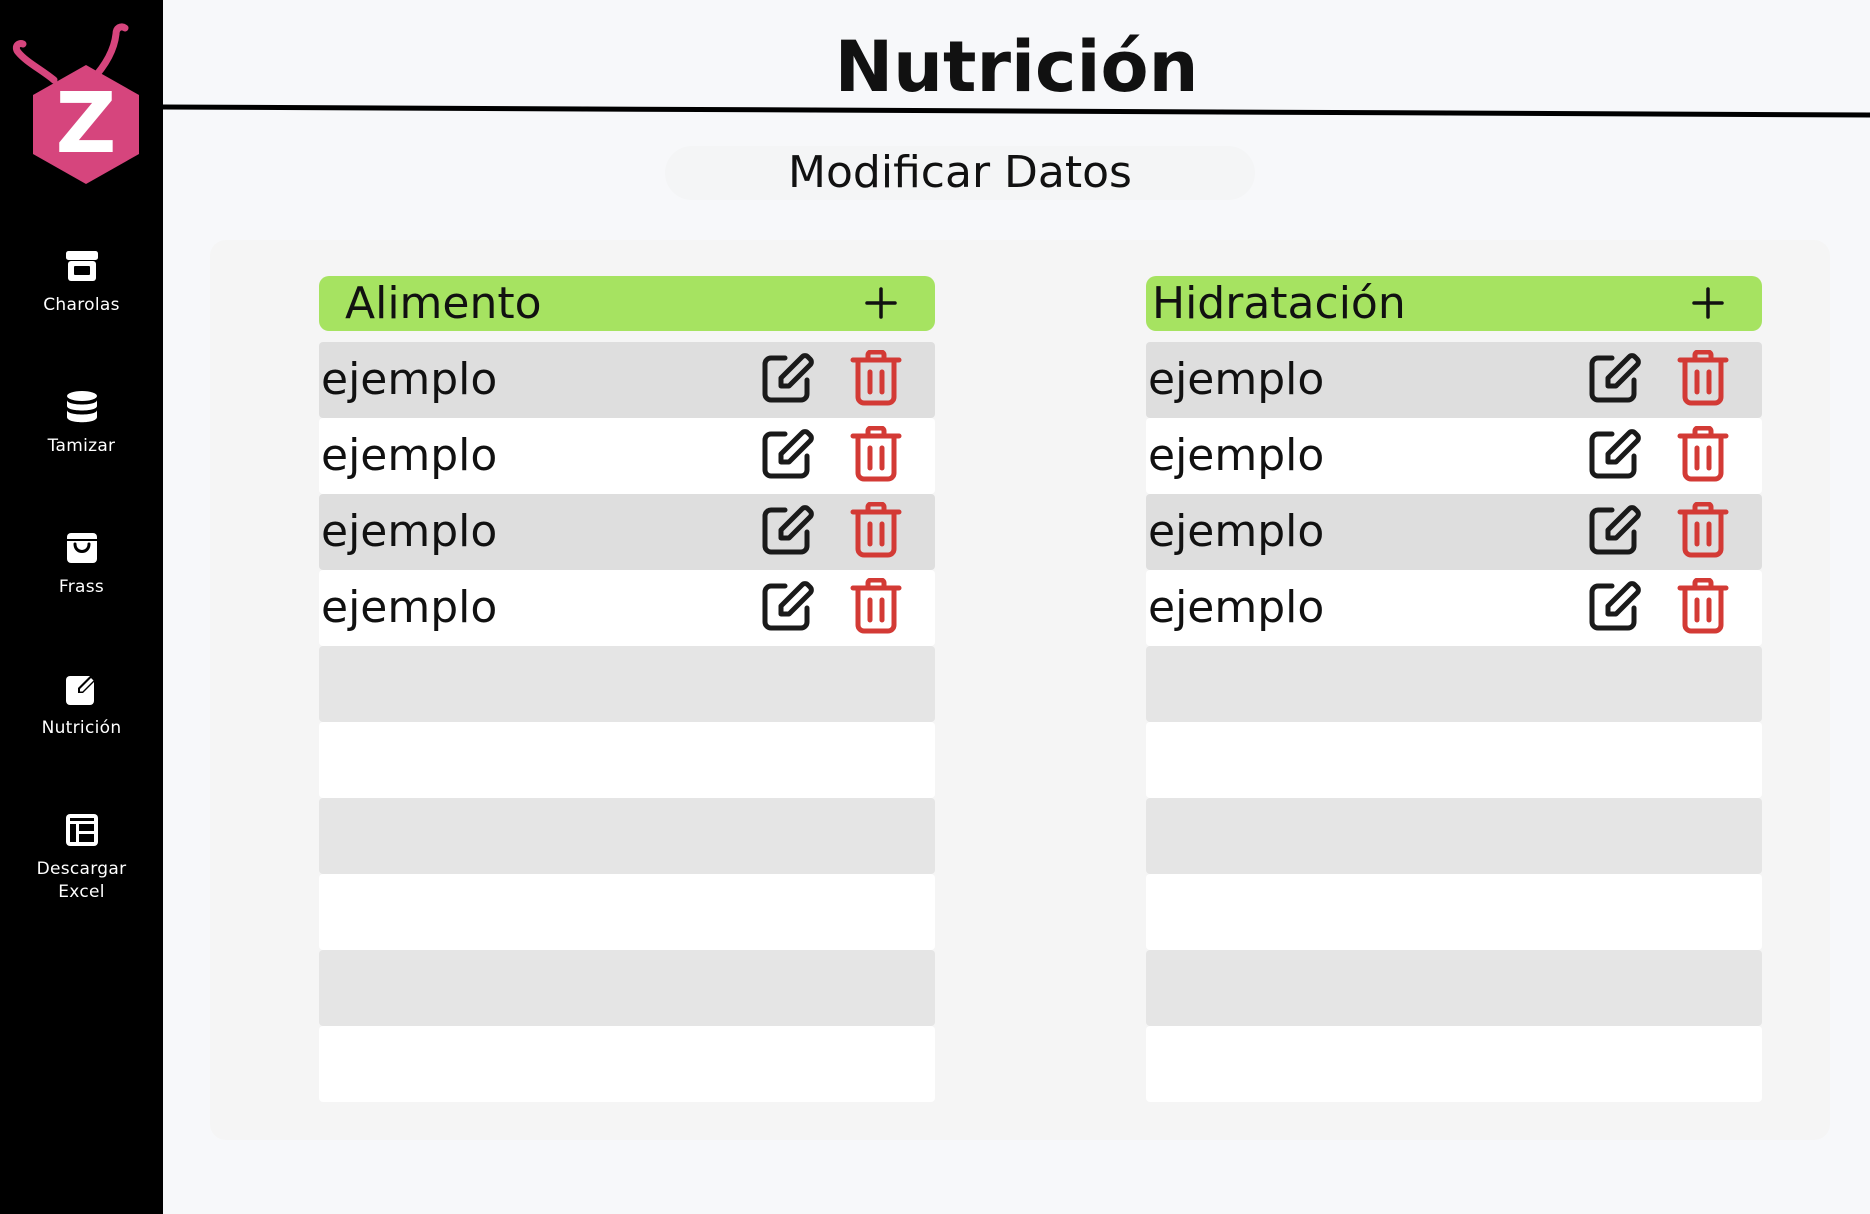  Describe the element at coordinates (1454, 303) in the screenshot. I see `table-header: Hidratación` at that location.